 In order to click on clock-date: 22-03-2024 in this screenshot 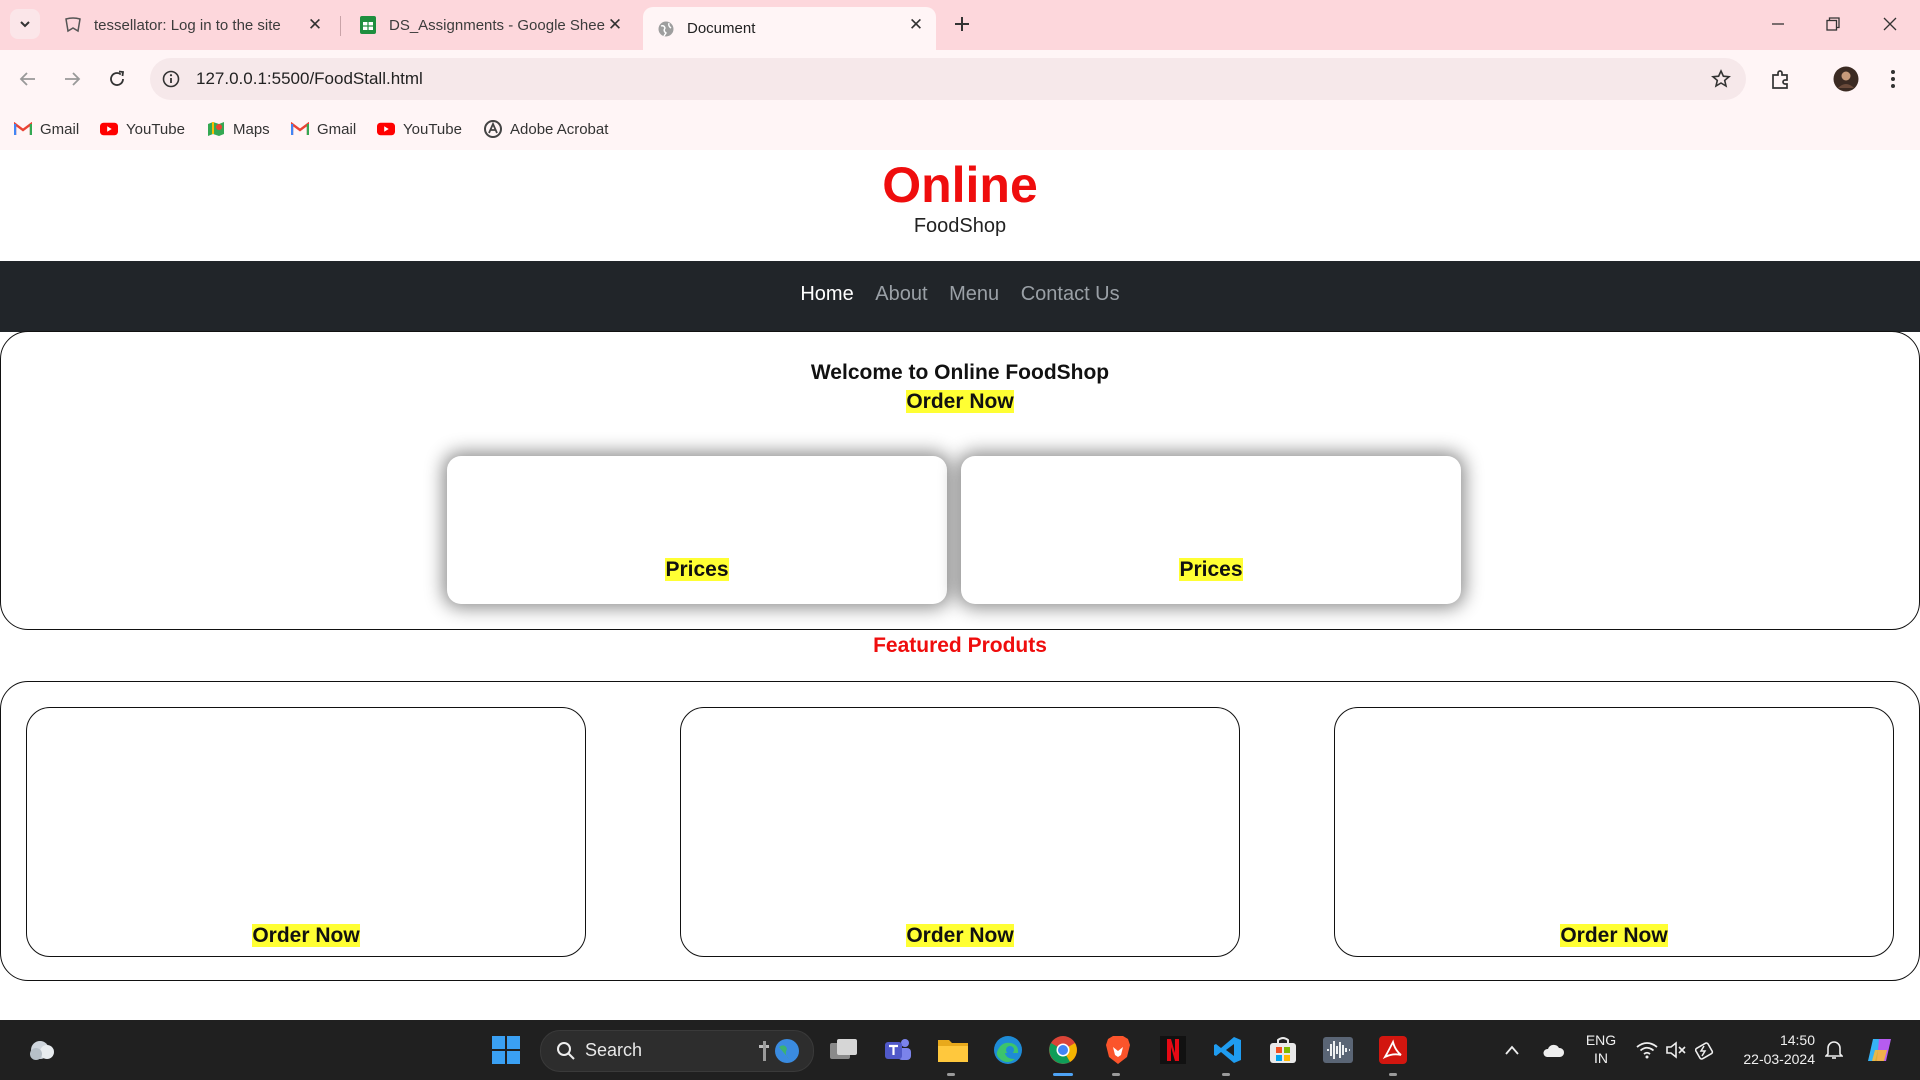, I will do `click(1779, 1059)`.